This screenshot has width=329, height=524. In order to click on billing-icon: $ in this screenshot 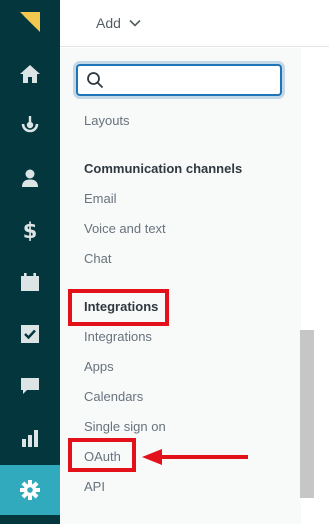, I will do `click(30, 230)`.